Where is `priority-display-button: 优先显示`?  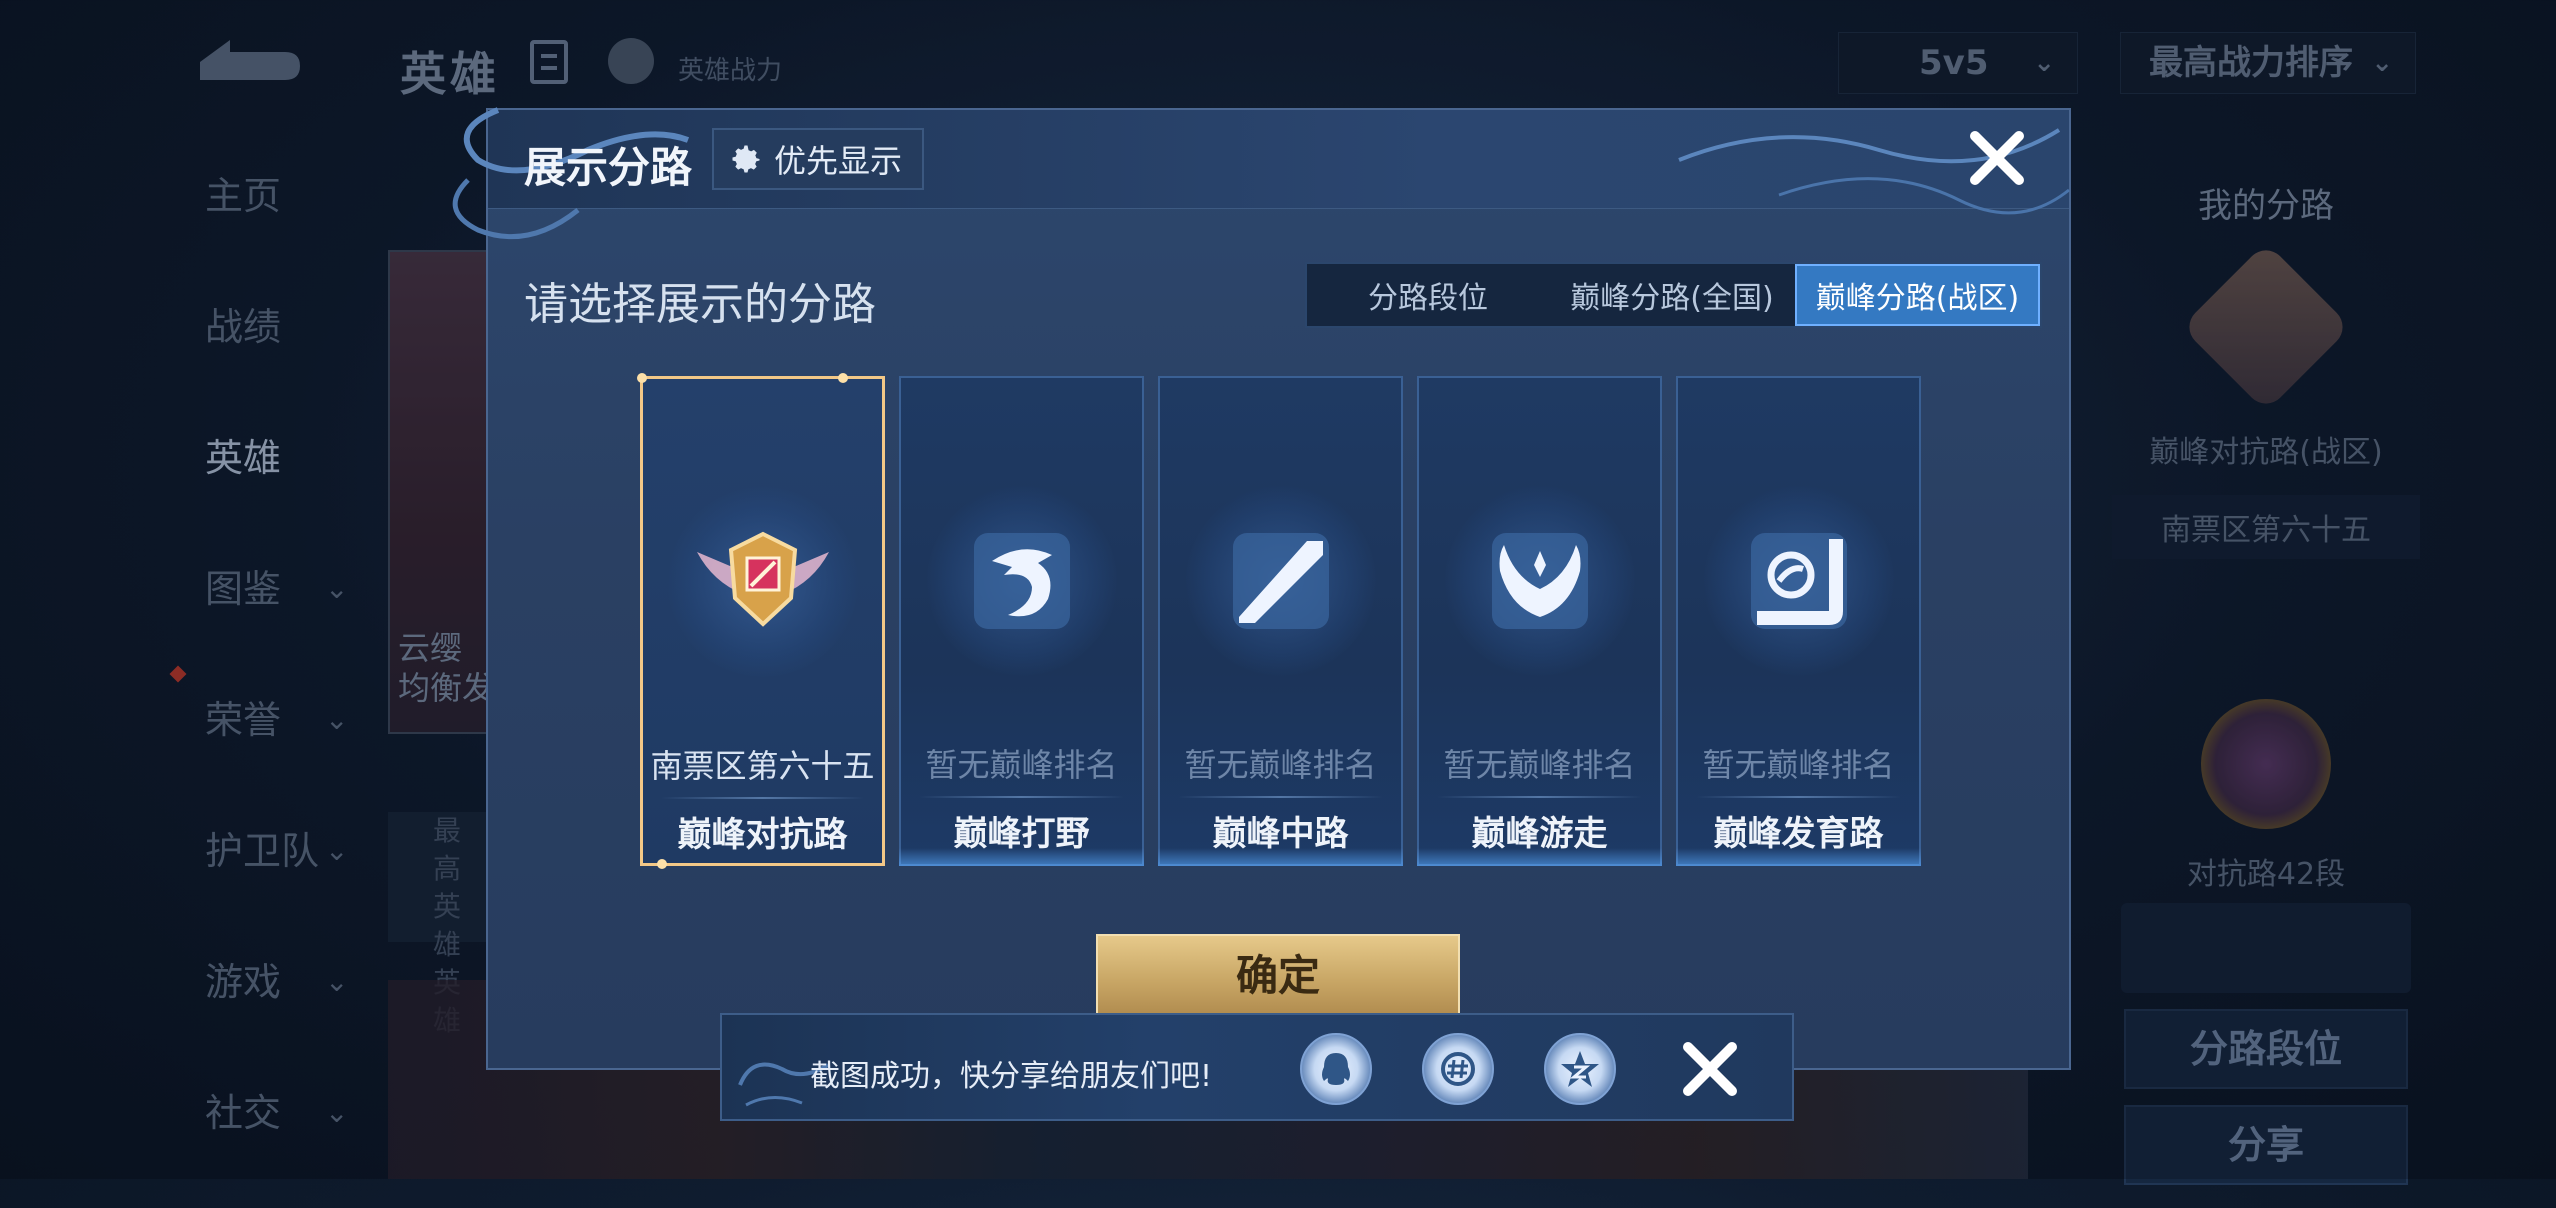
priority-display-button: 优先显示 is located at coordinates (818, 159).